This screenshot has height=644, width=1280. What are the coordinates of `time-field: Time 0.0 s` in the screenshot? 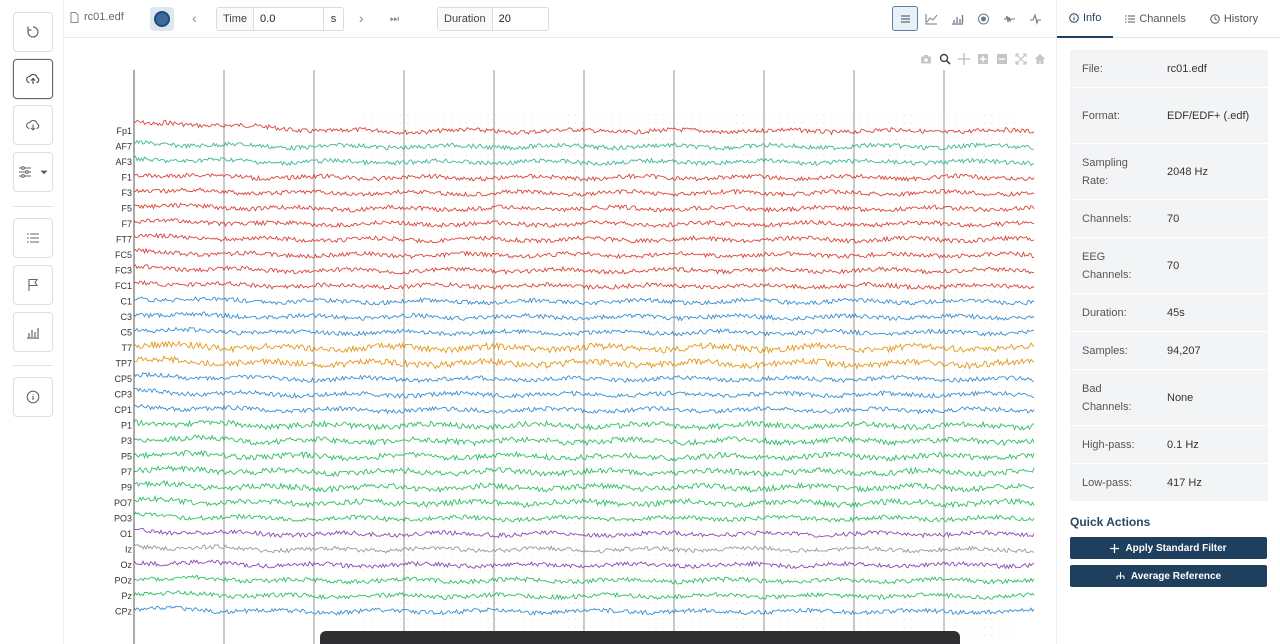 It's located at (280, 19).